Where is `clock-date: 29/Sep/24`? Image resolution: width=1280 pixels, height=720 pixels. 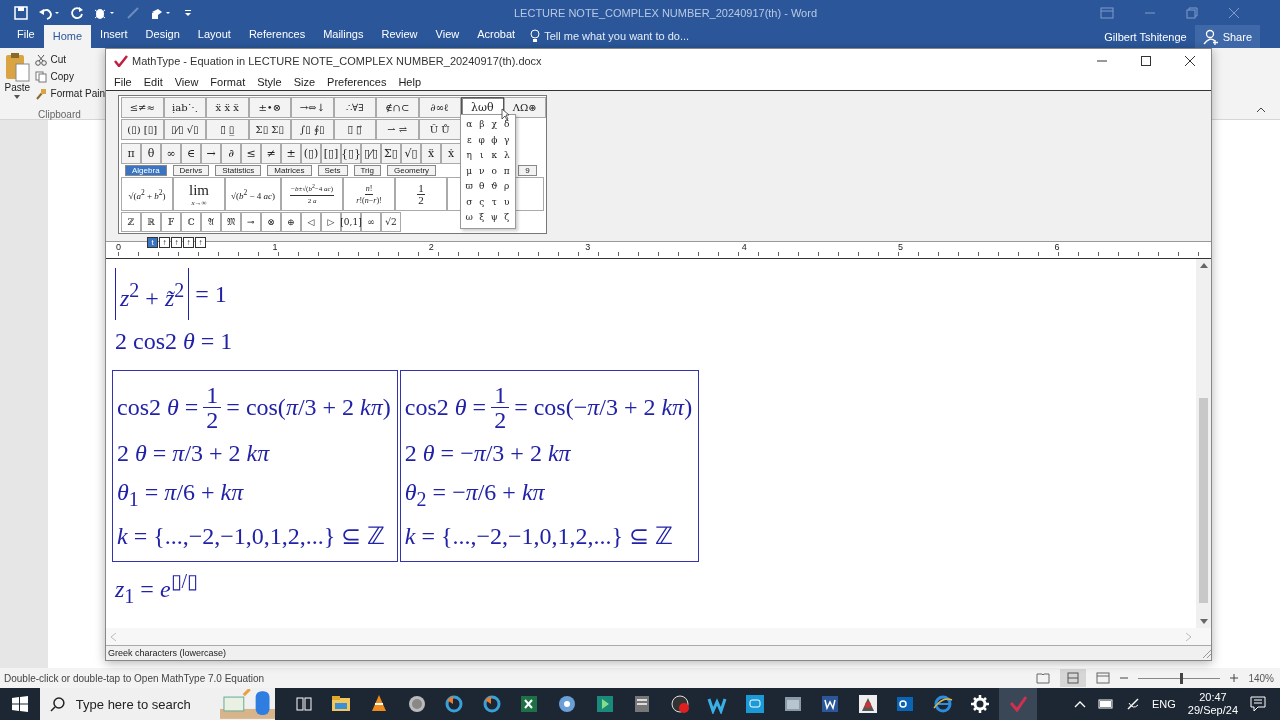 clock-date: 29/Sep/24 is located at coordinates (1212, 710).